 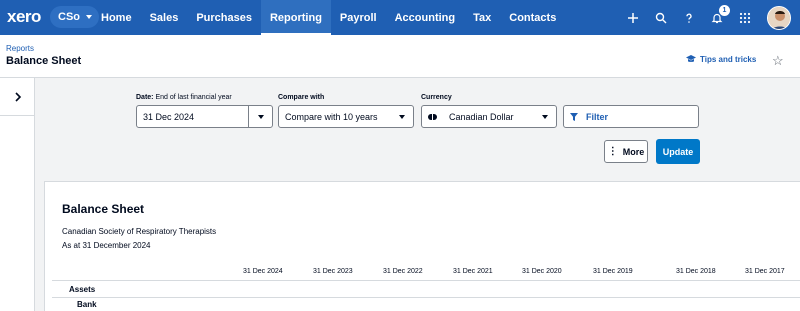 I want to click on org-label: CSo, so click(x=69, y=17).